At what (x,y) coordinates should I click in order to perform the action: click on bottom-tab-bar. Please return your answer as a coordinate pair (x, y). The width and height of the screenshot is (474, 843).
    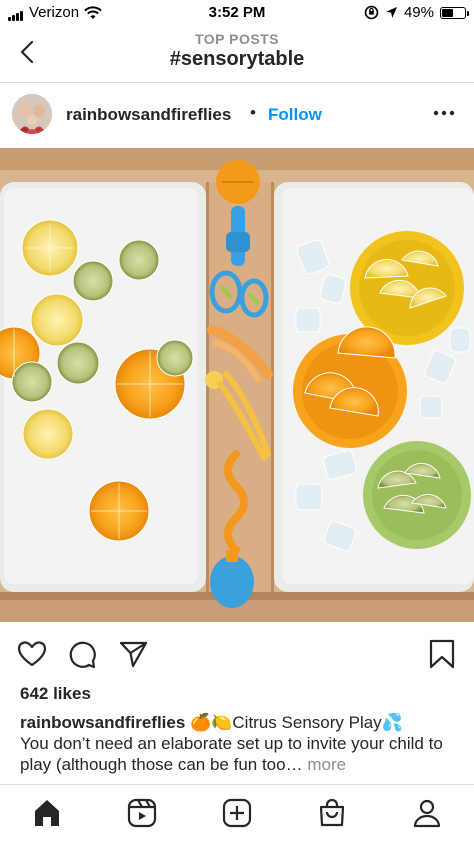
    Looking at the image, I should click on (237, 813).